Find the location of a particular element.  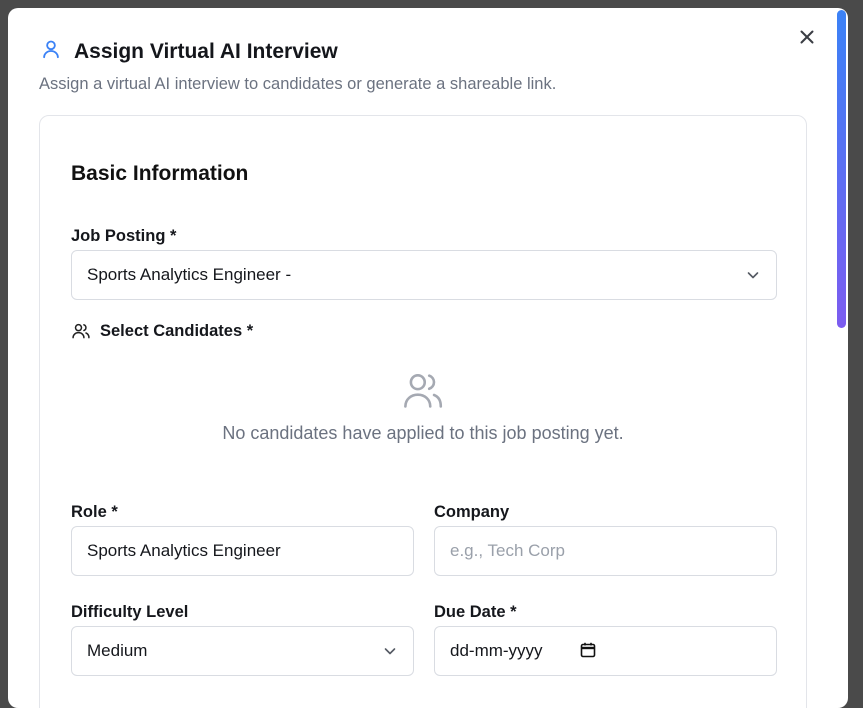

section-title: Basic Information is located at coordinates (160, 173).